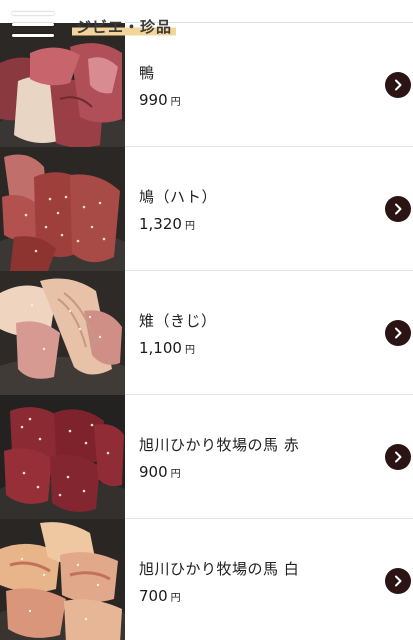 This screenshot has width=413, height=640. What do you see at coordinates (62, 457) in the screenshot?
I see `horse-red-meat-photo` at bounding box center [62, 457].